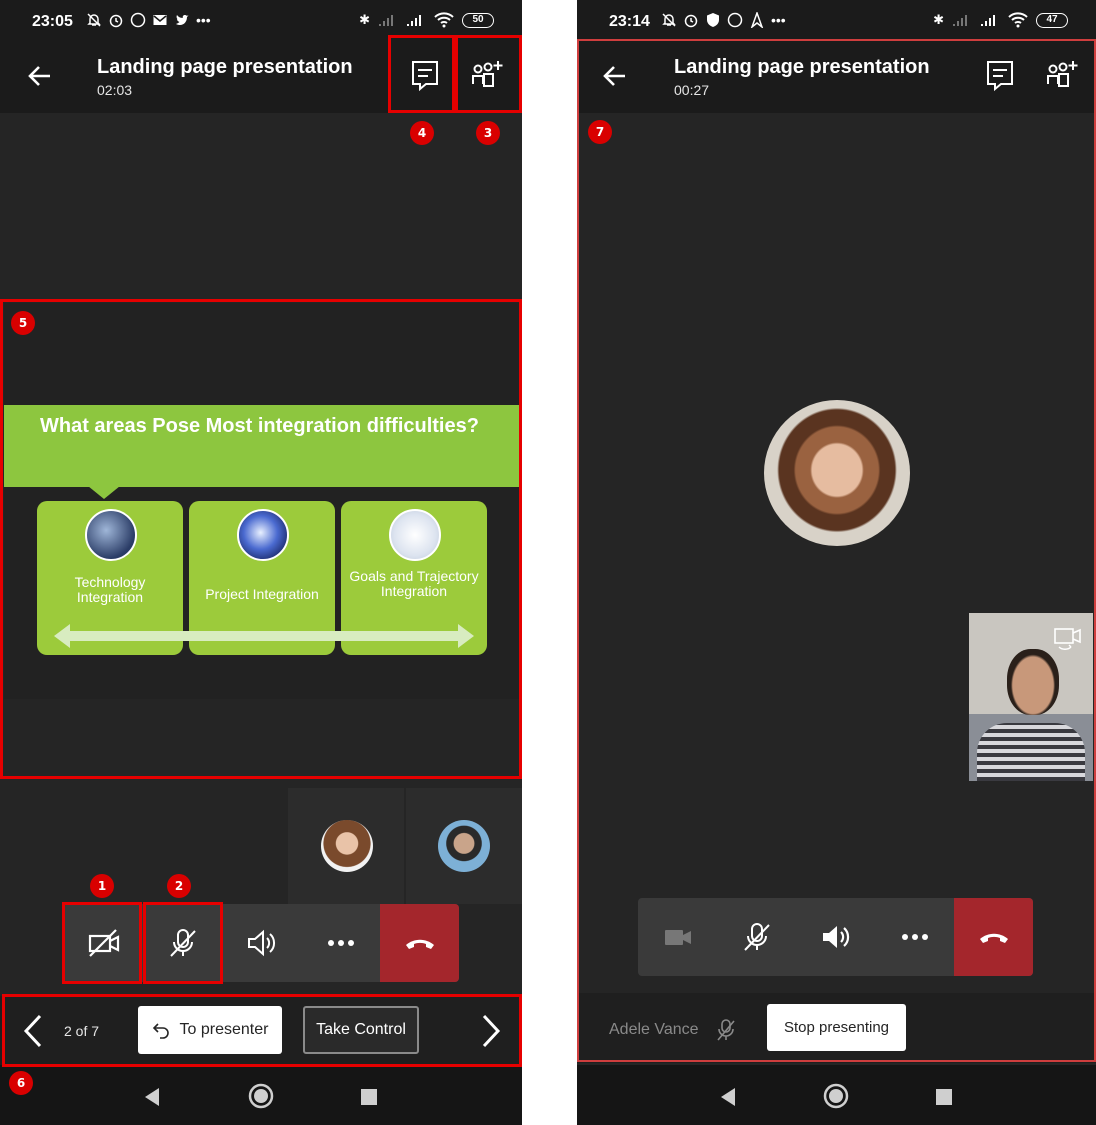 The width and height of the screenshot is (1096, 1125). I want to click on to-presenter-button: To presenter, so click(210, 1030).